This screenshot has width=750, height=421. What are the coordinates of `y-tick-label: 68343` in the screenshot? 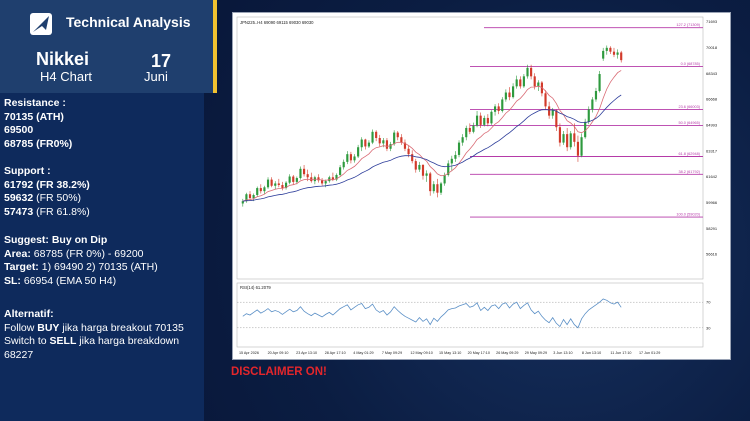 It's located at (712, 73).